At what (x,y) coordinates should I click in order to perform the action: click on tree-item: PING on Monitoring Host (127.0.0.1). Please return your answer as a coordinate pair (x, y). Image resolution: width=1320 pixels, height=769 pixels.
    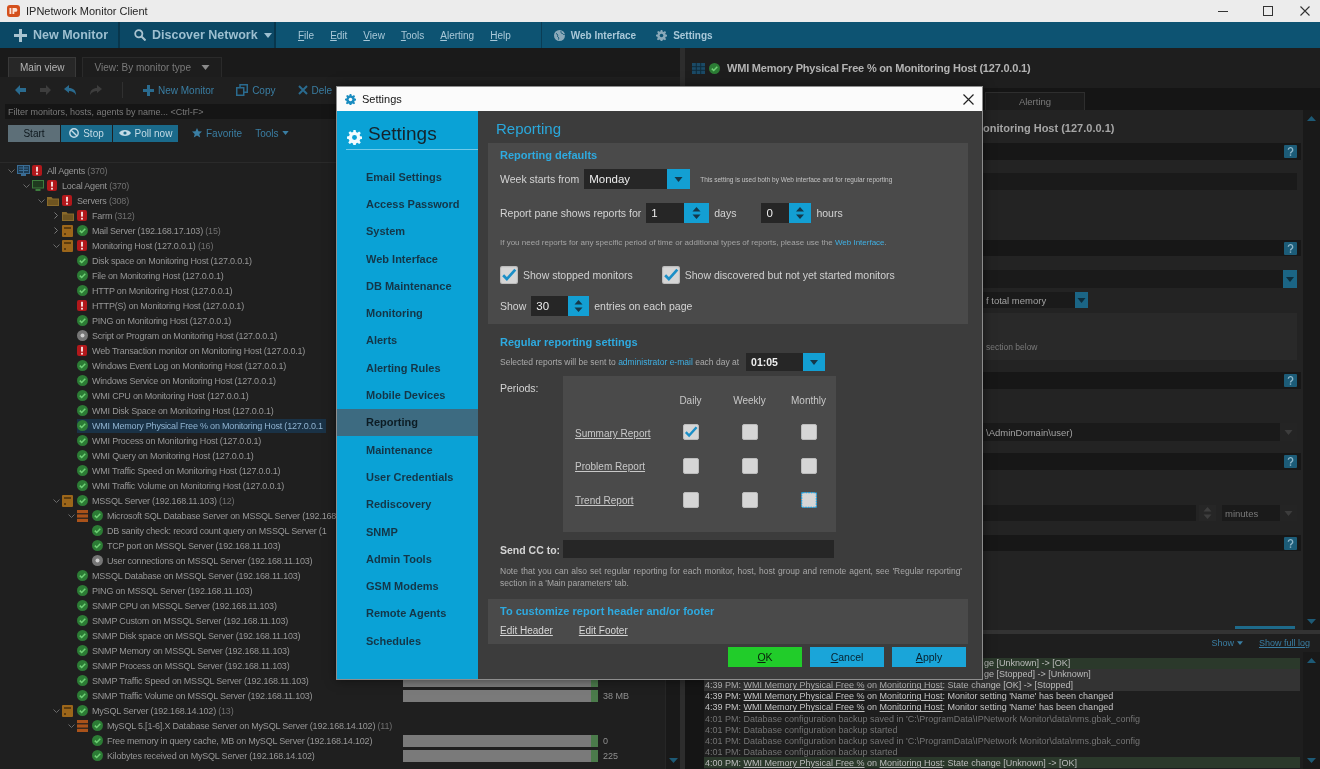
    Looking at the image, I should click on (156, 320).